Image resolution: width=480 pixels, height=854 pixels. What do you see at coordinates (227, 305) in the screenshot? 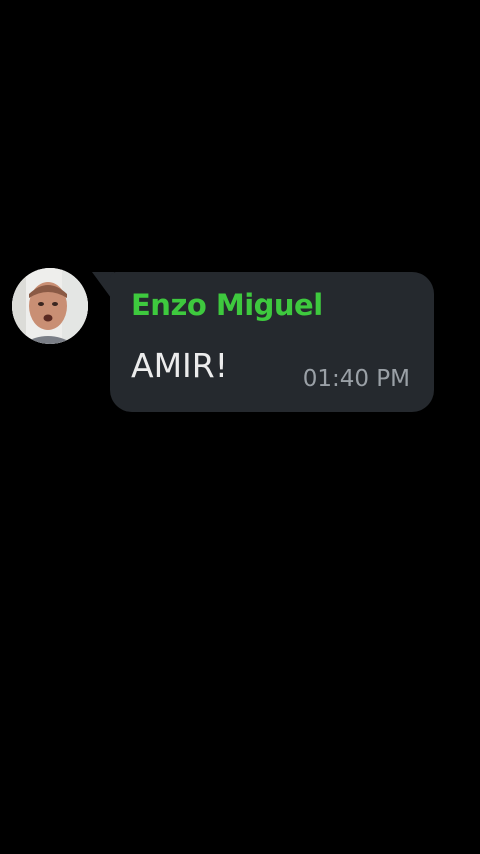
I see `sender-name: Enzo Miguel` at bounding box center [227, 305].